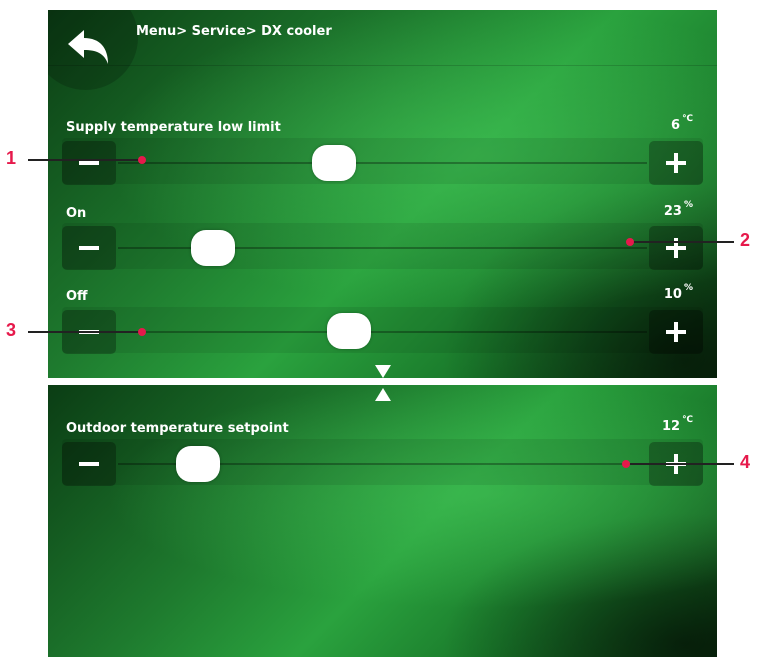  Describe the element at coordinates (745, 462) in the screenshot. I see `callout-number-4: 4` at that location.